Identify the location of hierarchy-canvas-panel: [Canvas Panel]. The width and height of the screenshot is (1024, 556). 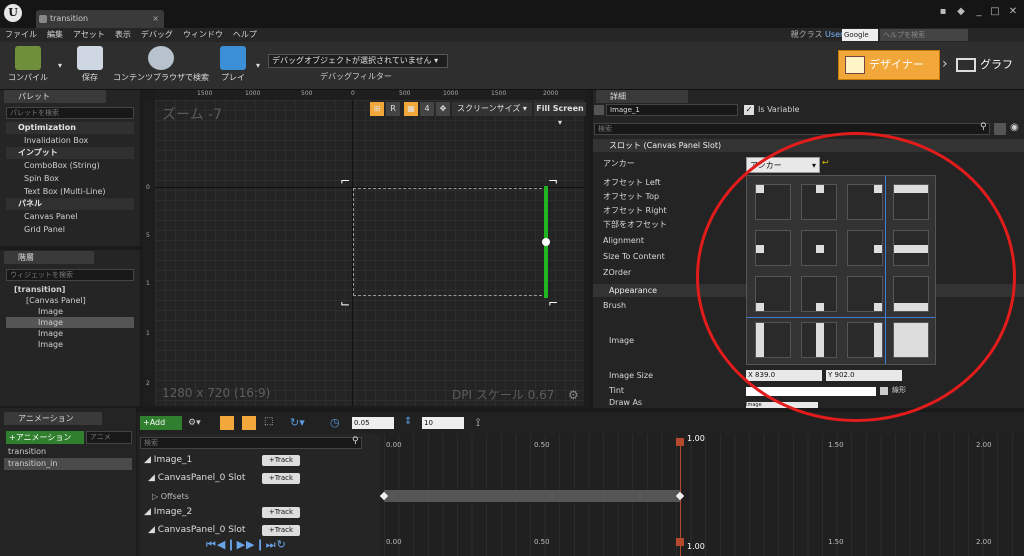
(70, 300).